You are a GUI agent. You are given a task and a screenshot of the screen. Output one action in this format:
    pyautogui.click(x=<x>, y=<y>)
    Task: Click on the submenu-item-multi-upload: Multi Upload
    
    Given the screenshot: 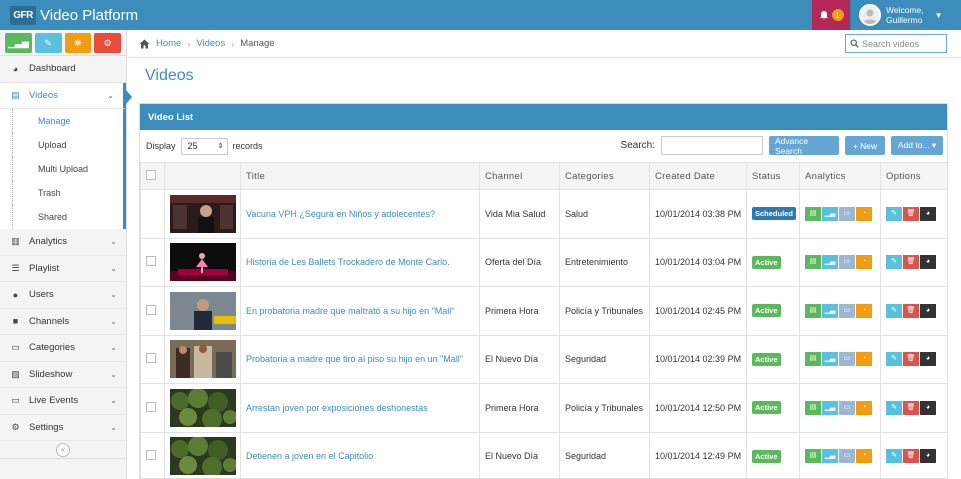 What is the action you would take?
    pyautogui.click(x=67, y=169)
    